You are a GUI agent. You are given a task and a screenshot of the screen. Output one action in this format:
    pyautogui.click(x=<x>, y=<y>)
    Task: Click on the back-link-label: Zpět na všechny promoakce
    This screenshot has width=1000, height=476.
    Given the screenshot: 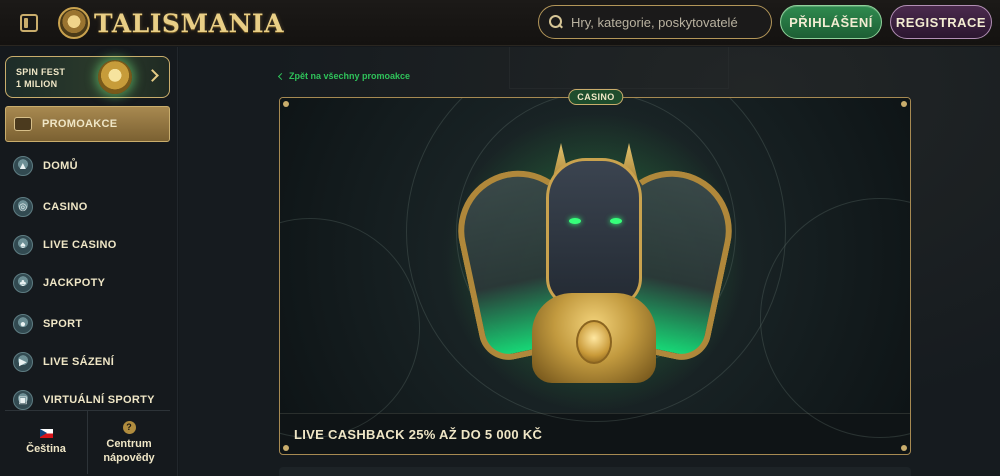 What is the action you would take?
    pyautogui.click(x=350, y=76)
    